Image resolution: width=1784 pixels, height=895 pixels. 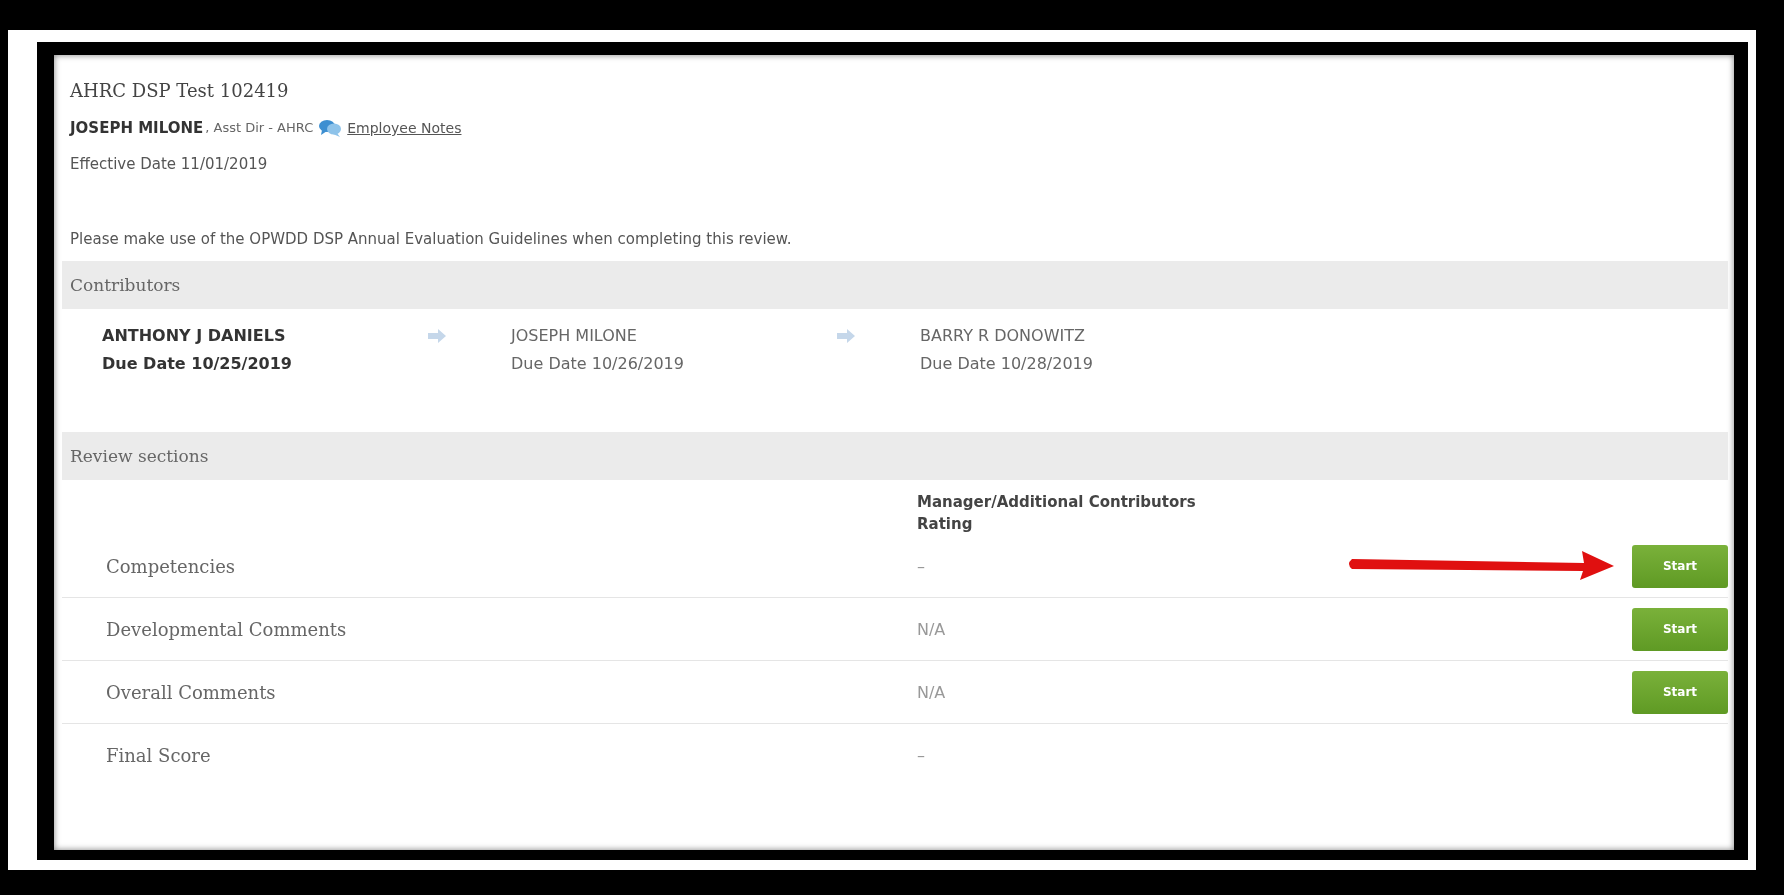 What do you see at coordinates (194, 336) in the screenshot?
I see `contributor-name: ANTHONY J DANIELS` at bounding box center [194, 336].